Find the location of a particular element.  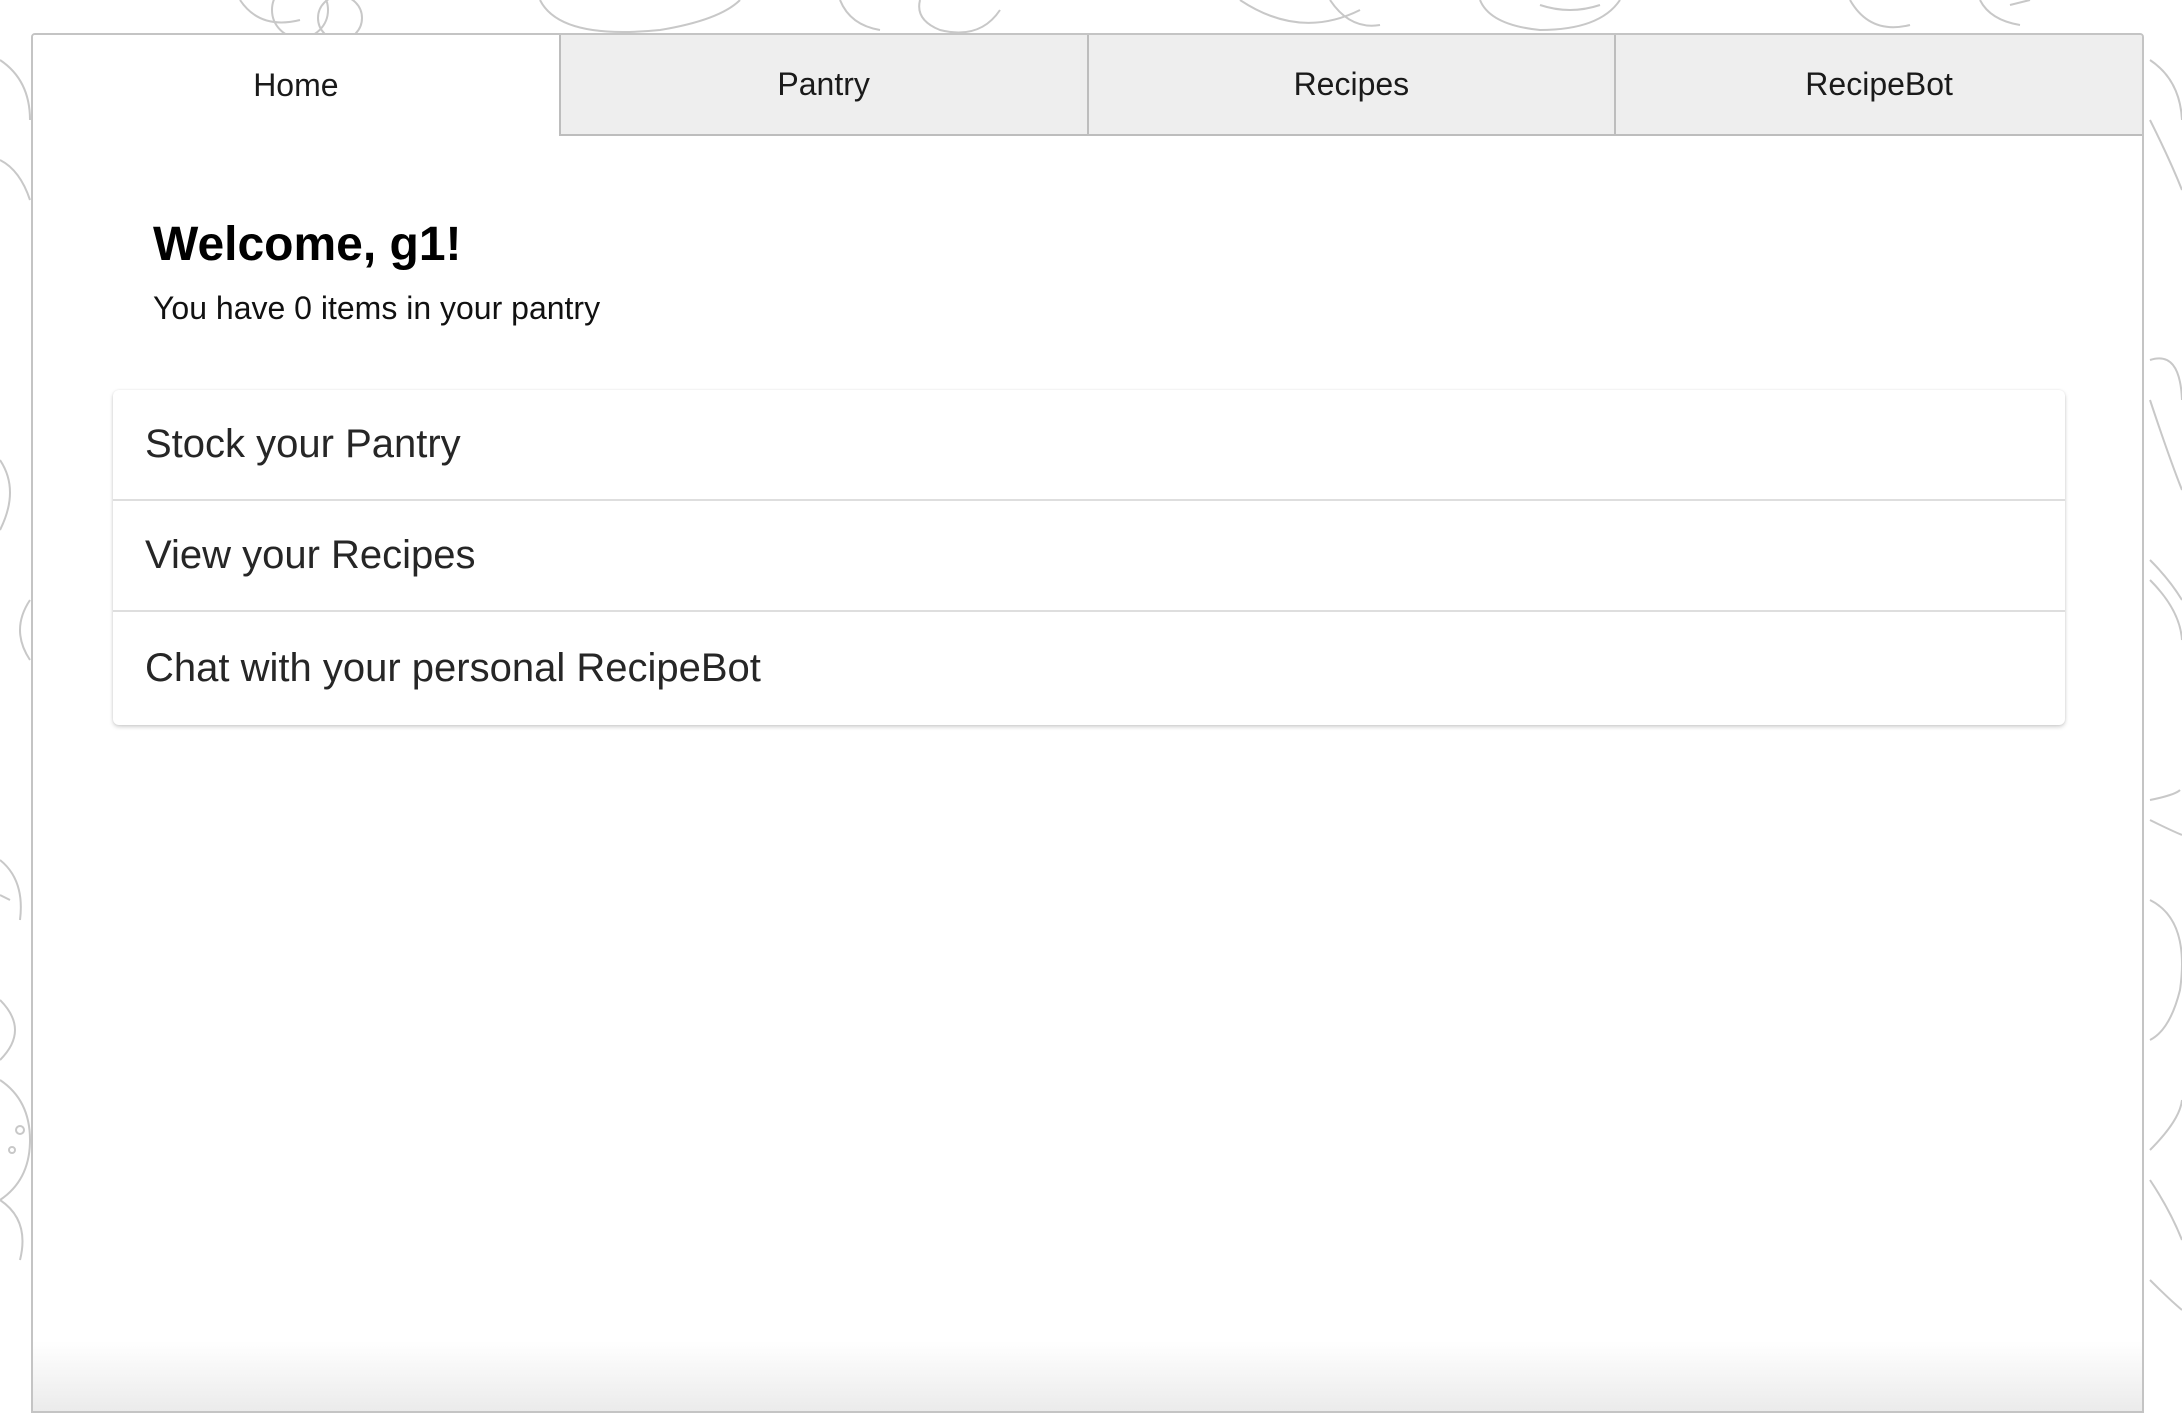

tab-recipes: Recipes is located at coordinates (1350, 85).